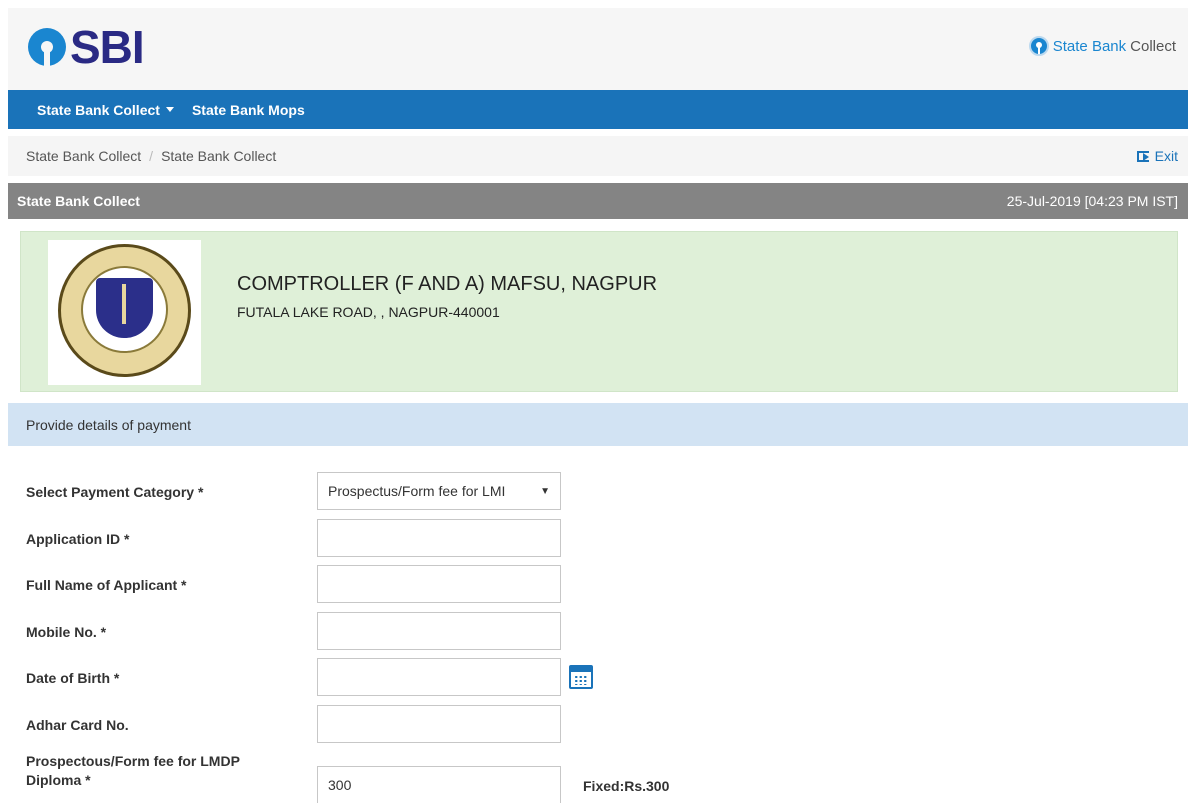  Describe the element at coordinates (598, 49) in the screenshot. I see `page-header: SBI State Bank Collect` at that location.